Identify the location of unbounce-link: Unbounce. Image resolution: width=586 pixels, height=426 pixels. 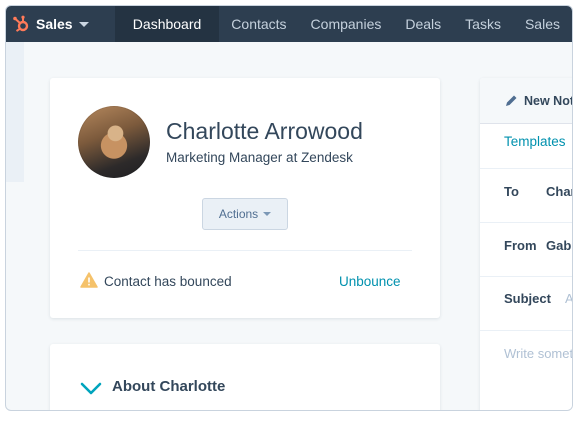
(370, 281).